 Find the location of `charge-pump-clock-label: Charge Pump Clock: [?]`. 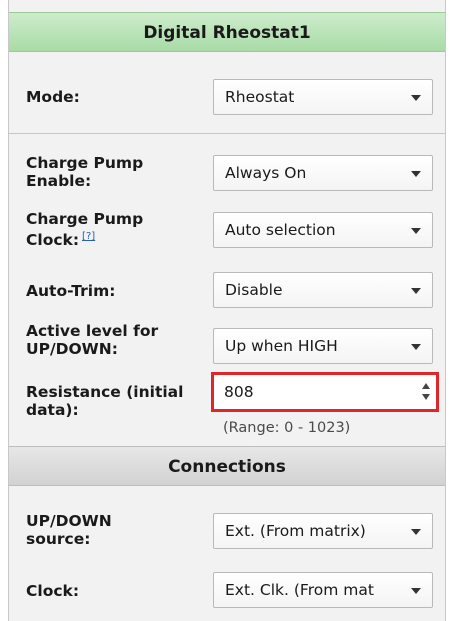

charge-pump-clock-label: Charge Pump Clock: [?] is located at coordinates (116, 229).